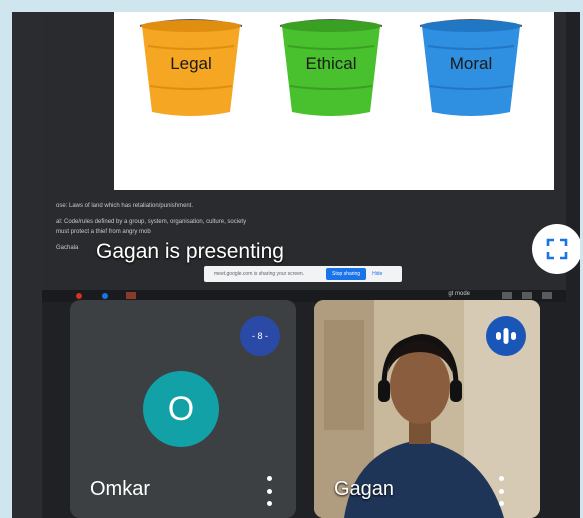 This screenshot has height=518, width=583. I want to click on window-edge, so click(27, 265).